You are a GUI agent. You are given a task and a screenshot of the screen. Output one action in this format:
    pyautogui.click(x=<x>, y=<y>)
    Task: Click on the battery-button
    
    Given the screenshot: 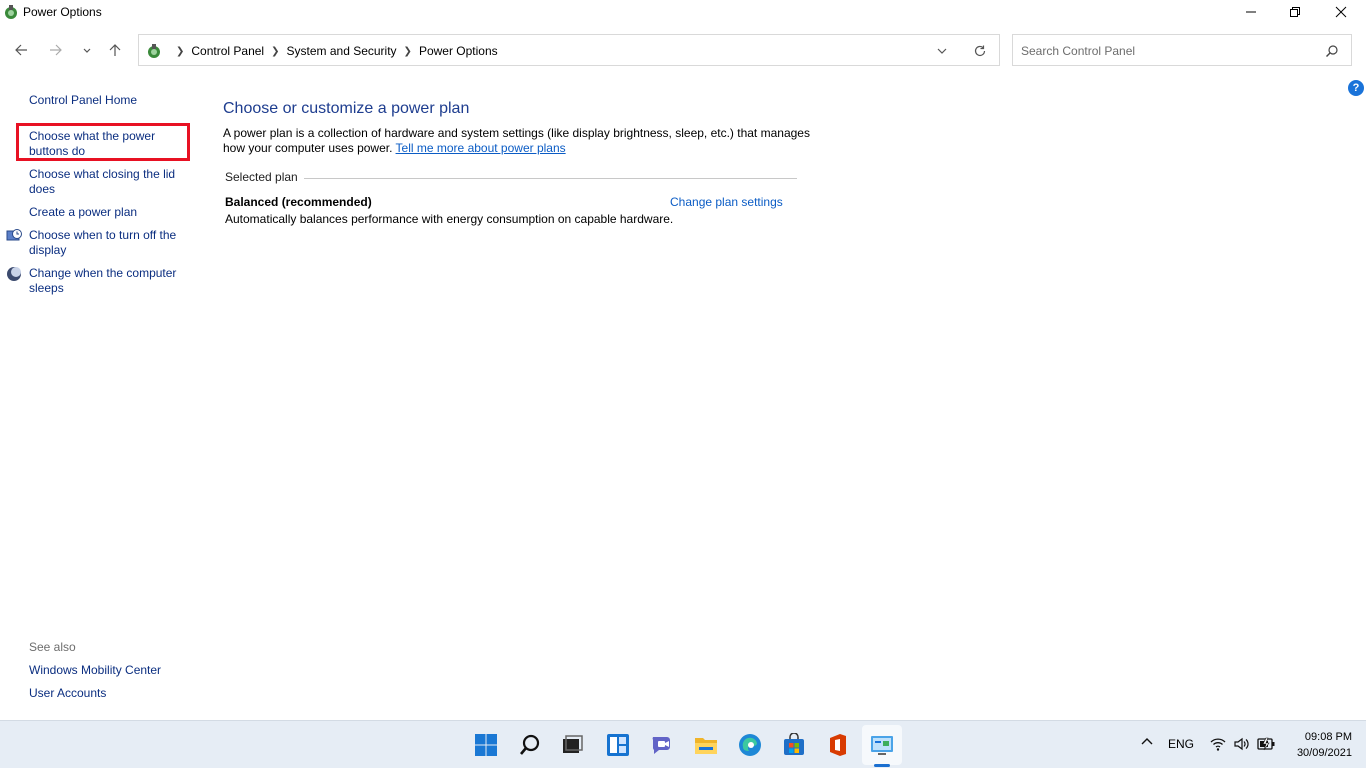 What is the action you would take?
    pyautogui.click(x=1266, y=745)
    